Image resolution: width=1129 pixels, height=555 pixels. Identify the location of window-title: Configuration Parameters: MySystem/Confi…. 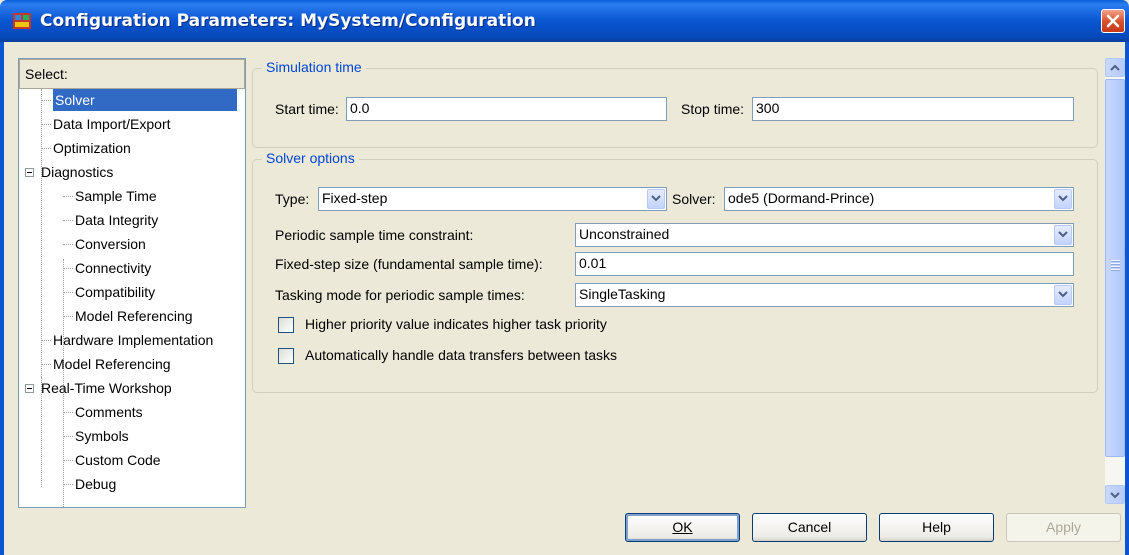
(288, 21).